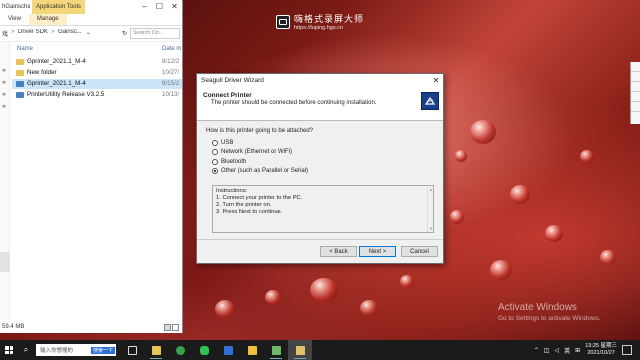 This screenshot has width=640, height=360. I want to click on ribbon-tabs: View Manage, so click(91, 20).